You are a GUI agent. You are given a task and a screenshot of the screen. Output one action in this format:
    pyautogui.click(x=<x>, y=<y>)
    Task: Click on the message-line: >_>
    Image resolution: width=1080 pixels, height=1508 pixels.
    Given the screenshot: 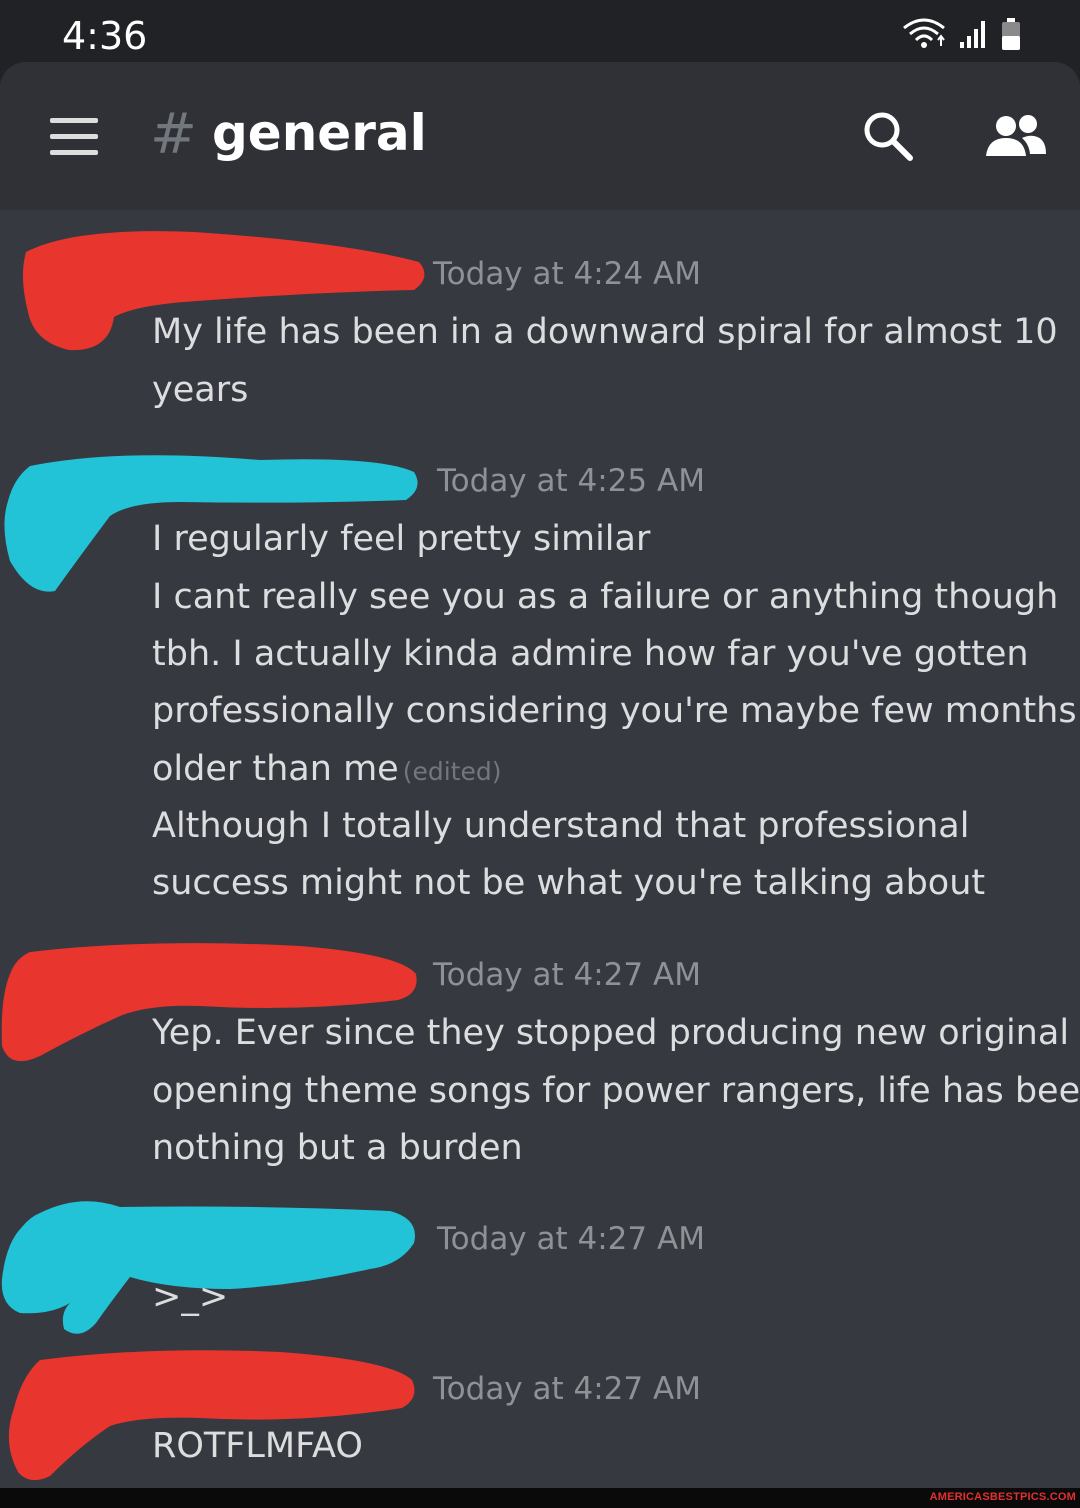 What is the action you would take?
    pyautogui.click(x=190, y=1297)
    